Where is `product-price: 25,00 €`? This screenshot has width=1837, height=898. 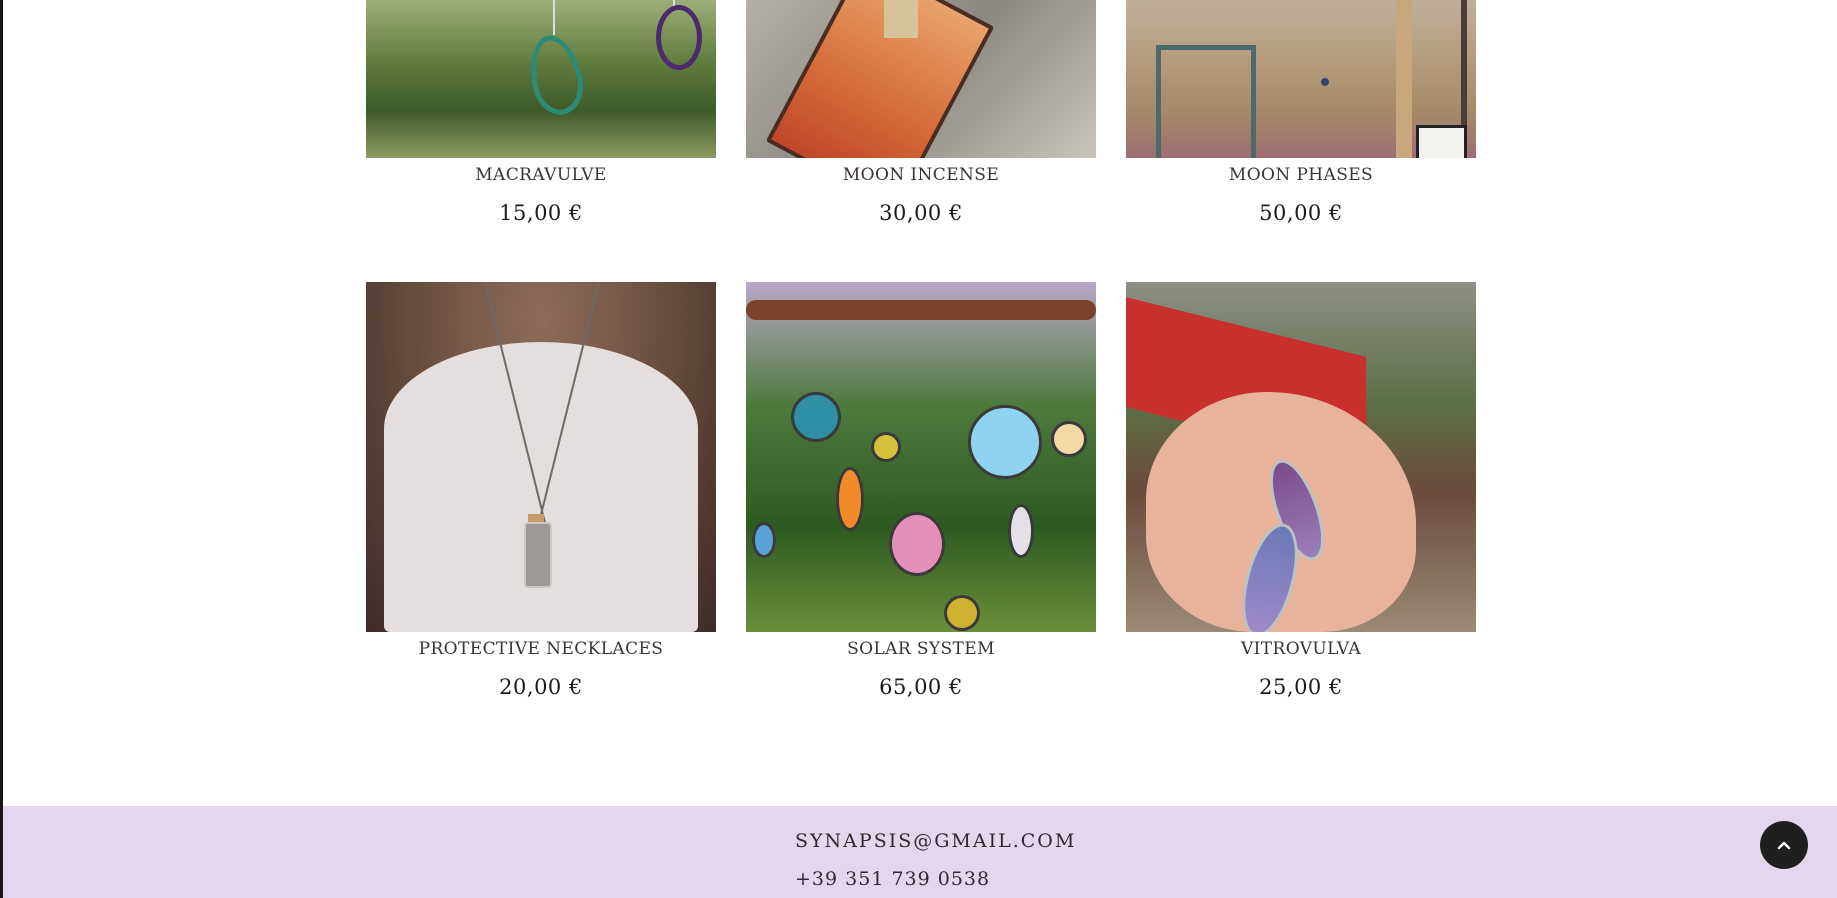 product-price: 25,00 € is located at coordinates (1301, 687).